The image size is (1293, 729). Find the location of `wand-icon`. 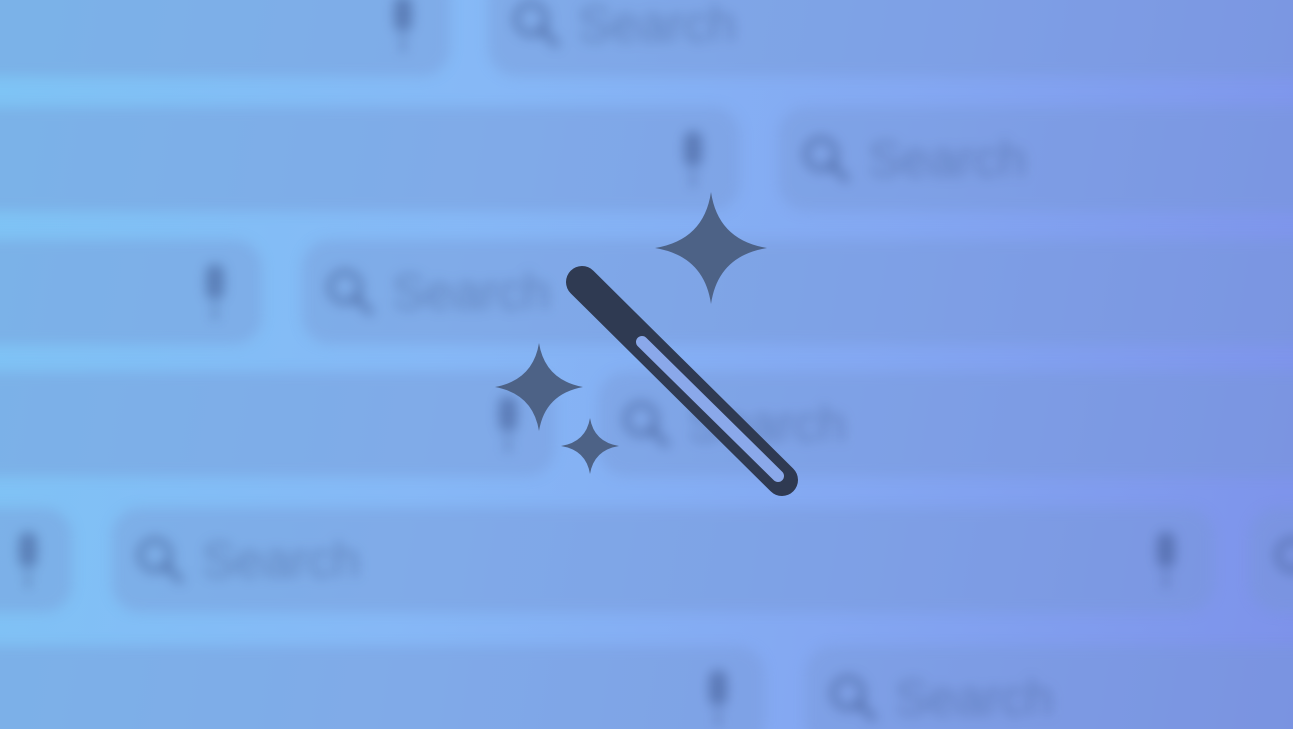

wand-icon is located at coordinates (682, 381).